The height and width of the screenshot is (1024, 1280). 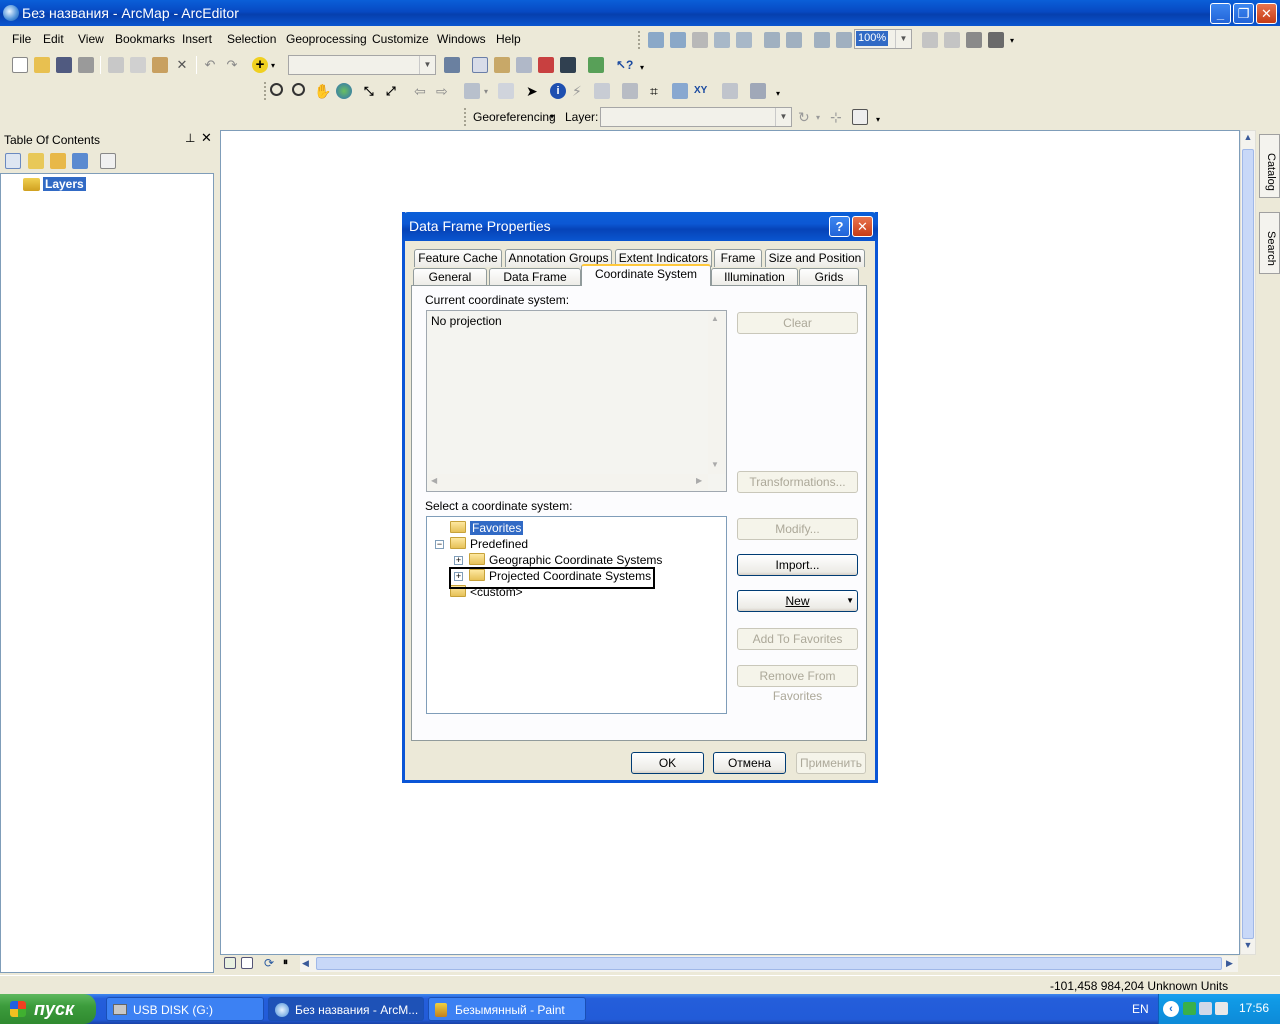 What do you see at coordinates (722, 40) in the screenshot?
I see `zoom-whole-page-icon` at bounding box center [722, 40].